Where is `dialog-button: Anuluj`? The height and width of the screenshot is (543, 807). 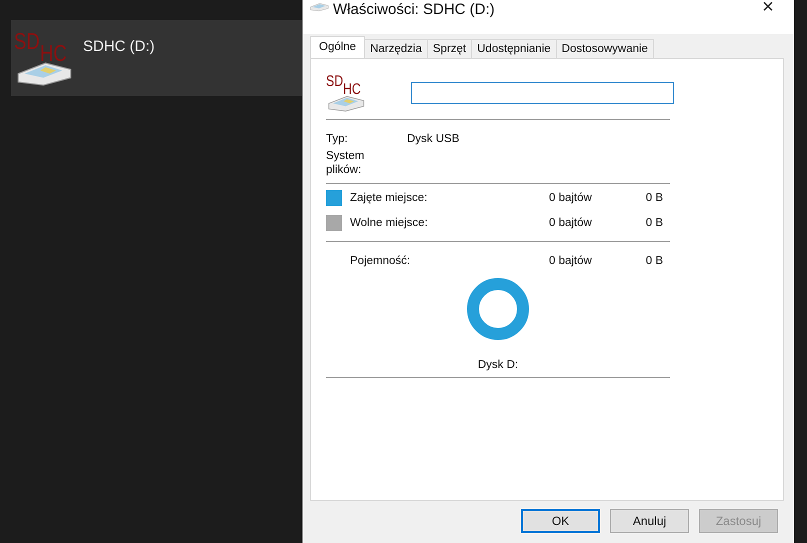 dialog-button: Anuluj is located at coordinates (649, 521).